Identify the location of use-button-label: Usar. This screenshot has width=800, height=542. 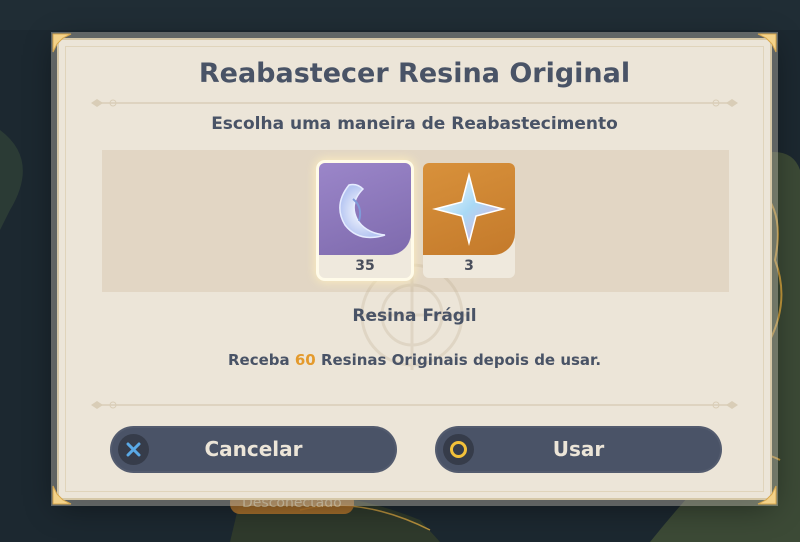
(578, 449).